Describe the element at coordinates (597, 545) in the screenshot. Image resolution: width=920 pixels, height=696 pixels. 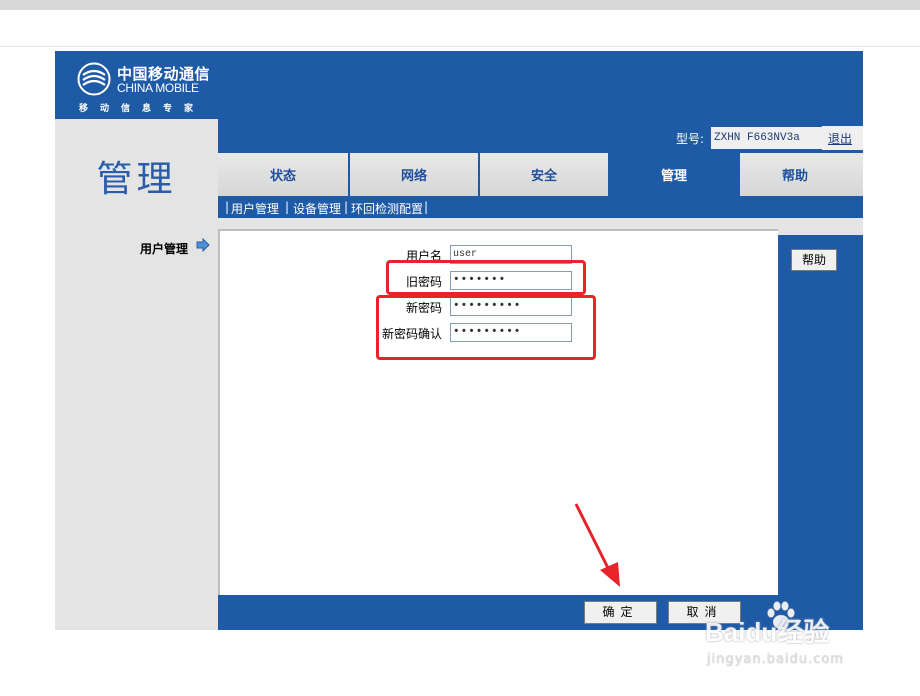
I see `annotation-arrow-icon` at that location.